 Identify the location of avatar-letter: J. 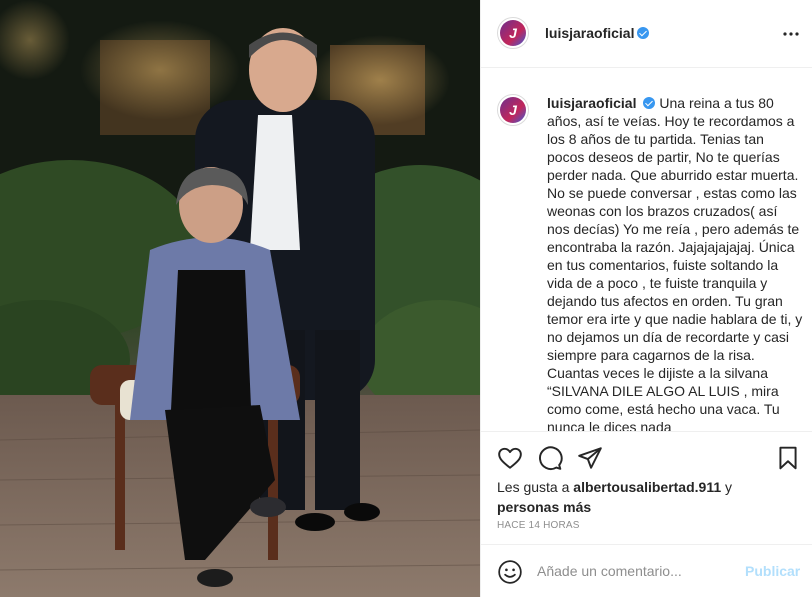
(513, 33).